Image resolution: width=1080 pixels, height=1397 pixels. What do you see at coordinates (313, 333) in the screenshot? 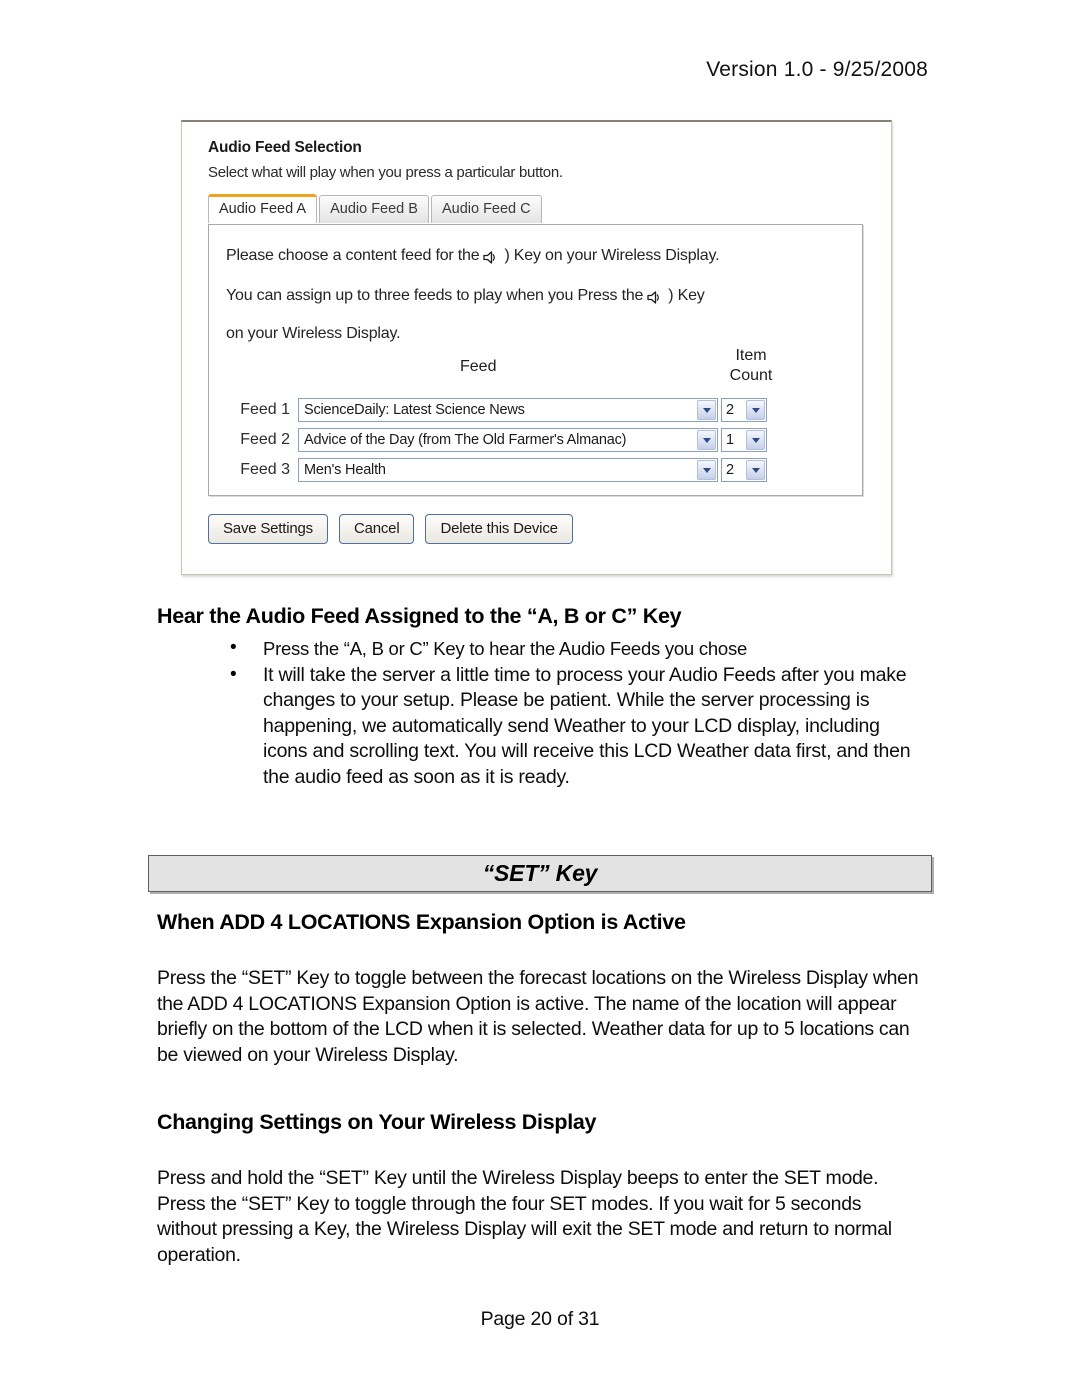
I see `intro-line-3: on your Wireless Display.` at bounding box center [313, 333].